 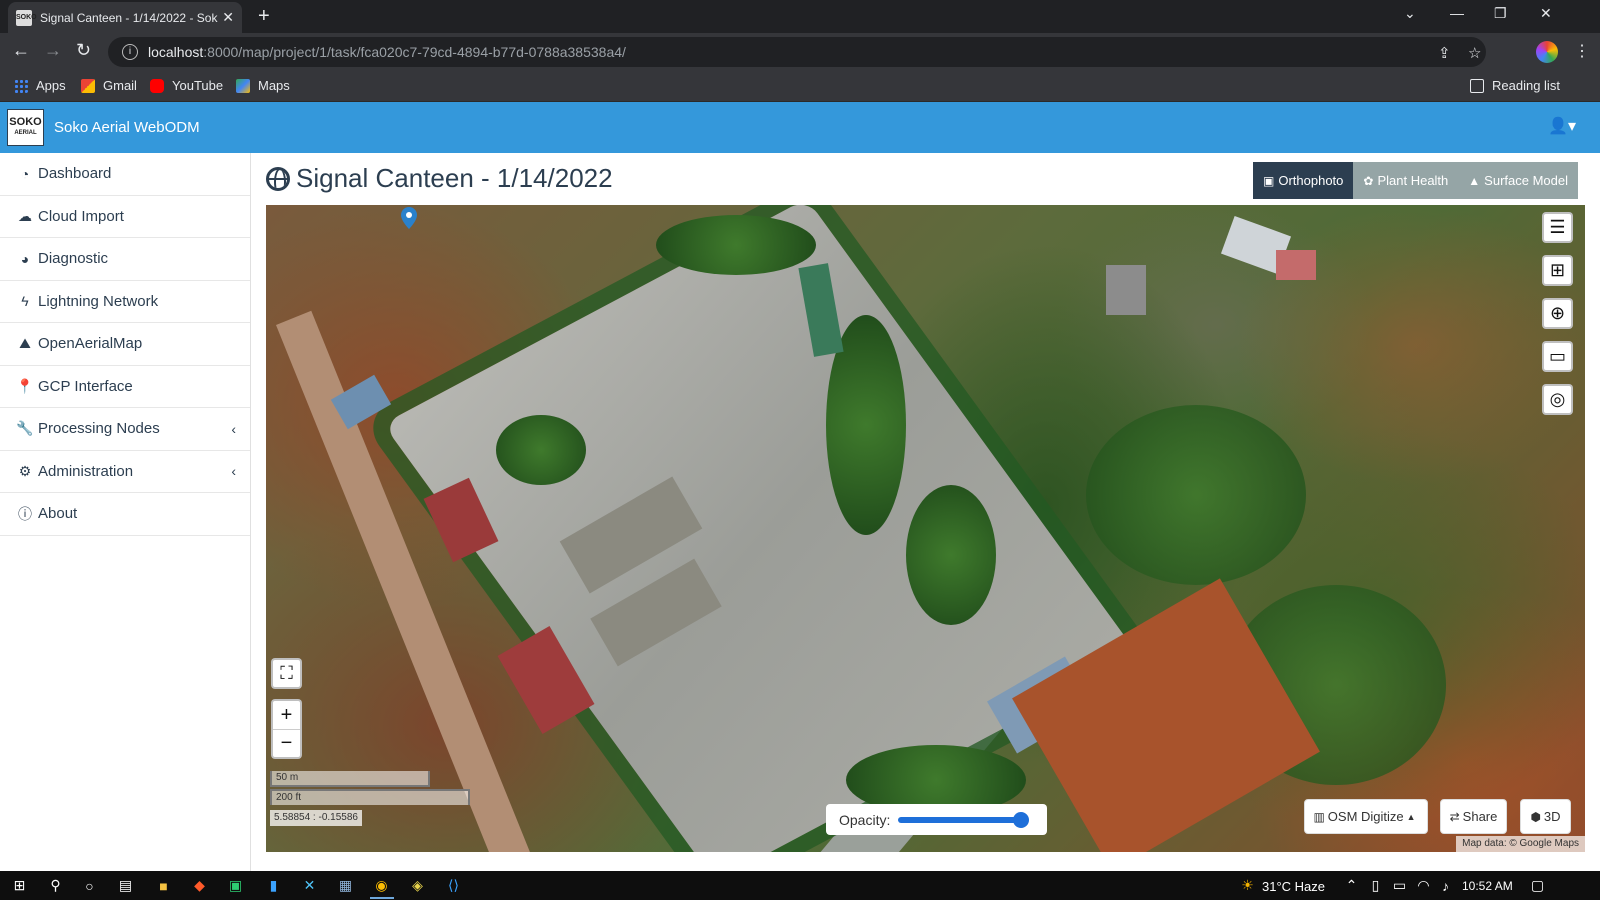 I want to click on view-3d-button: ⬢ 3D, so click(x=1545, y=816).